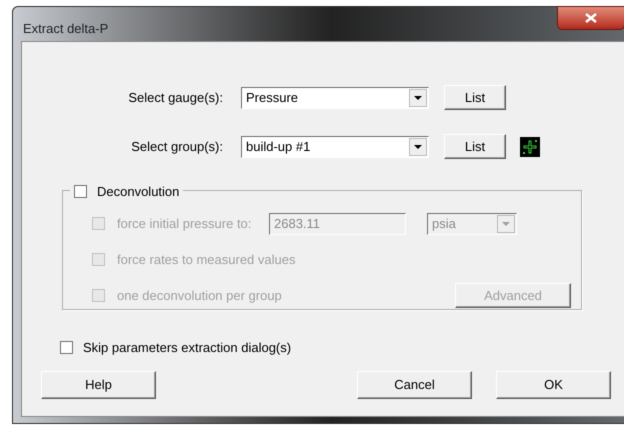 The height and width of the screenshot is (426, 624). Describe the element at coordinates (553, 385) in the screenshot. I see `button: OK` at that location.